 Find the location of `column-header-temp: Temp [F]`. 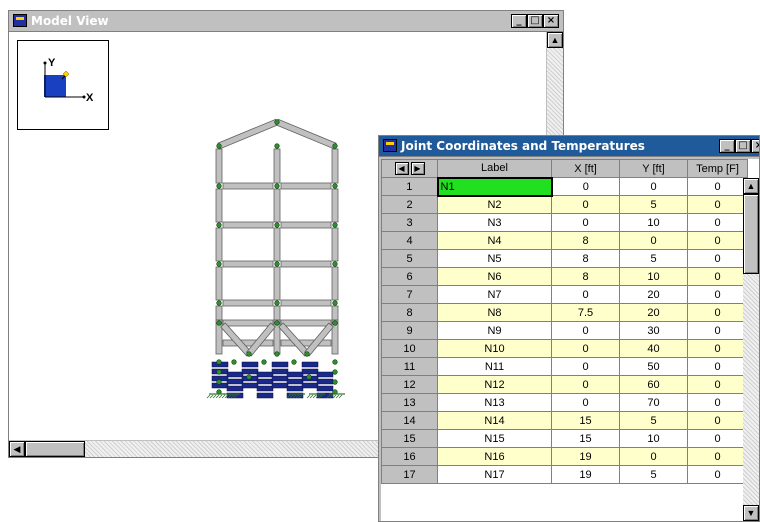

column-header-temp: Temp [F] is located at coordinates (717, 168).